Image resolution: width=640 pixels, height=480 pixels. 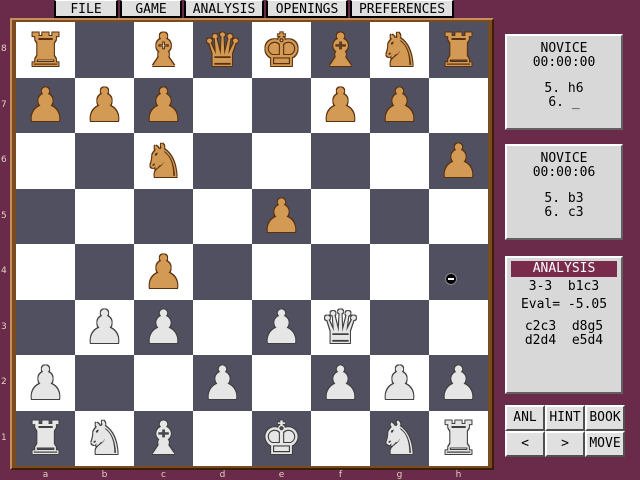 What do you see at coordinates (163, 383) in the screenshot?
I see `square-c2` at bounding box center [163, 383].